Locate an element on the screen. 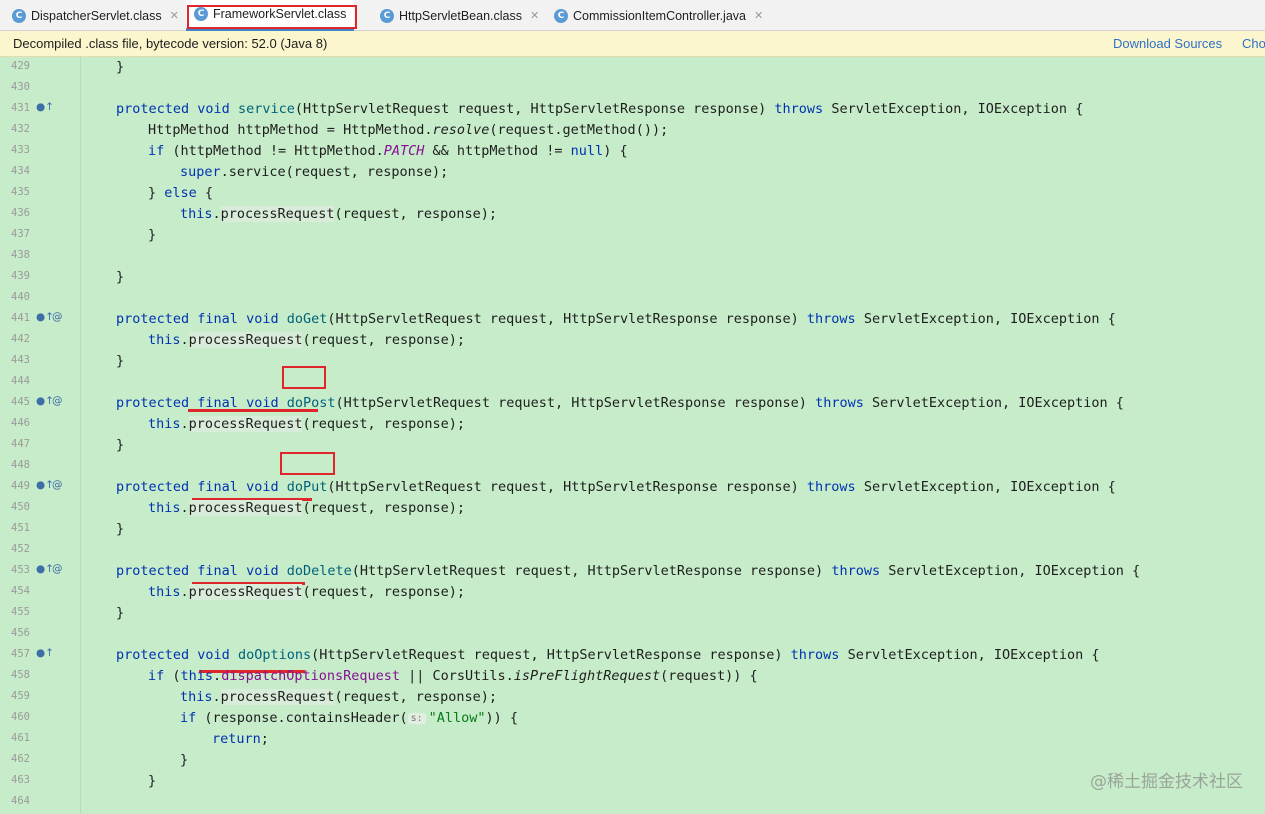 The height and width of the screenshot is (814, 1265). line-number: 437 is located at coordinates (20, 234).